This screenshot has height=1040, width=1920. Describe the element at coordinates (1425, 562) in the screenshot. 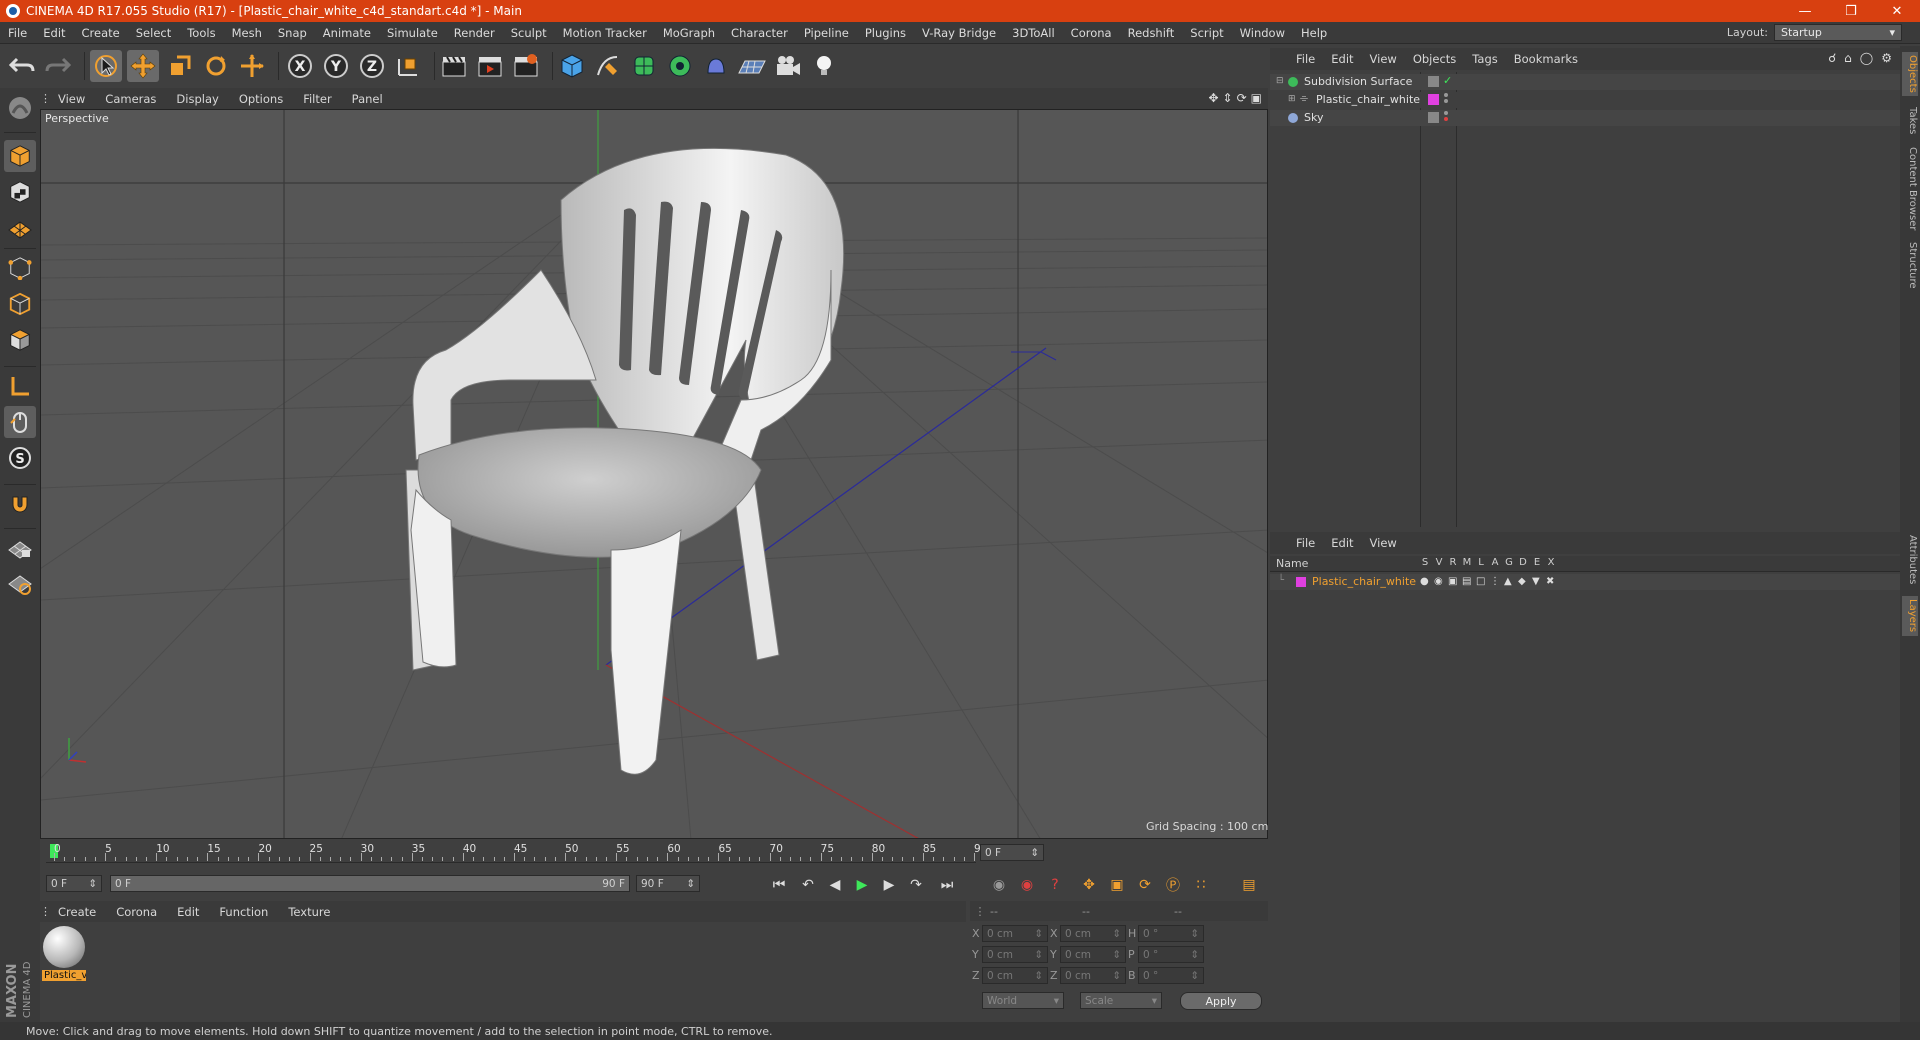

I see `layer-flag-header: S` at that location.